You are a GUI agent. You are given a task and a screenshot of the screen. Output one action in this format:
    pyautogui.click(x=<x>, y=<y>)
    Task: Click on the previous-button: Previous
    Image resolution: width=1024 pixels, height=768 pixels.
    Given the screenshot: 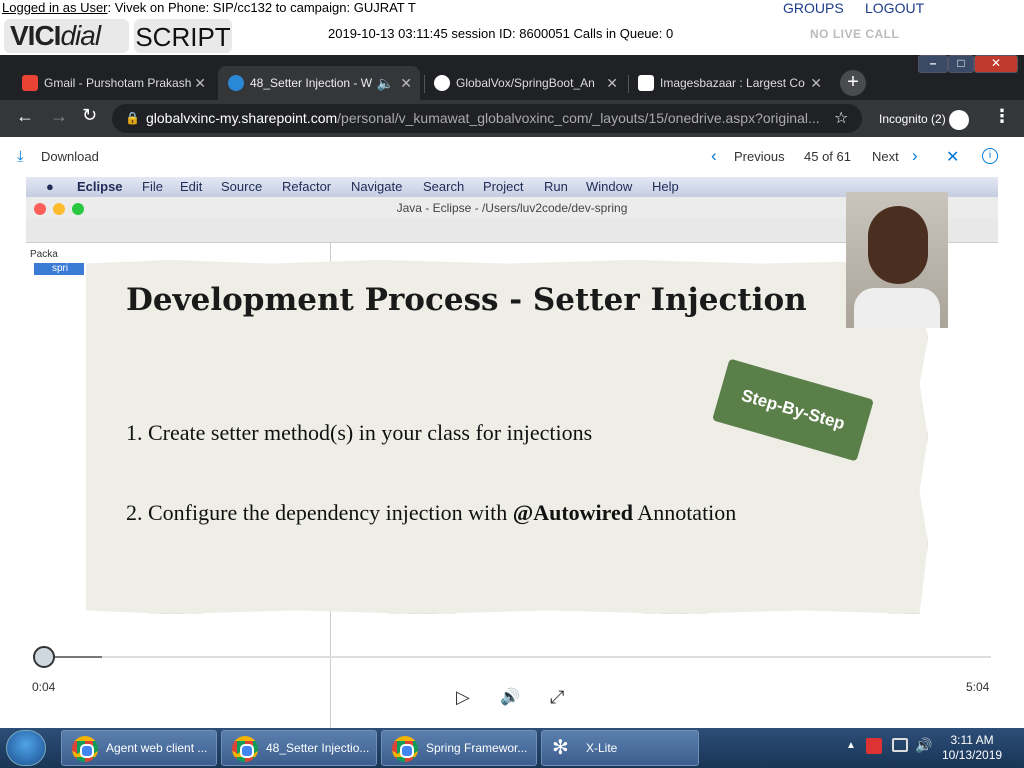 What is the action you would take?
    pyautogui.click(x=759, y=156)
    